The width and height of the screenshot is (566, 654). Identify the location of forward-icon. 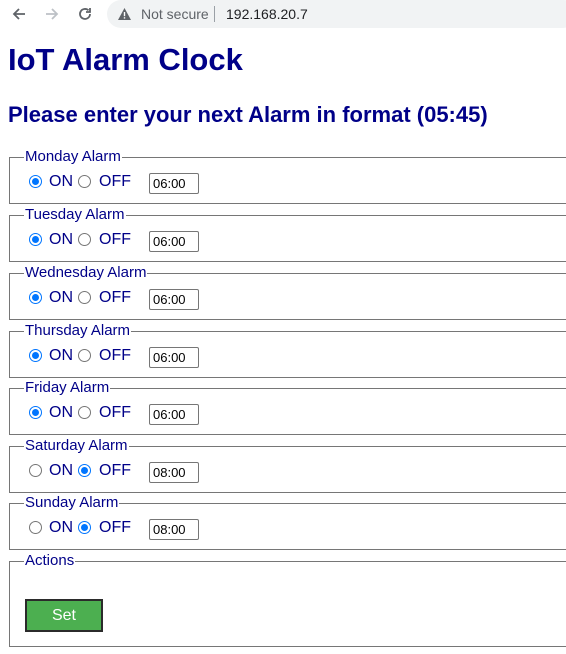
(52, 14).